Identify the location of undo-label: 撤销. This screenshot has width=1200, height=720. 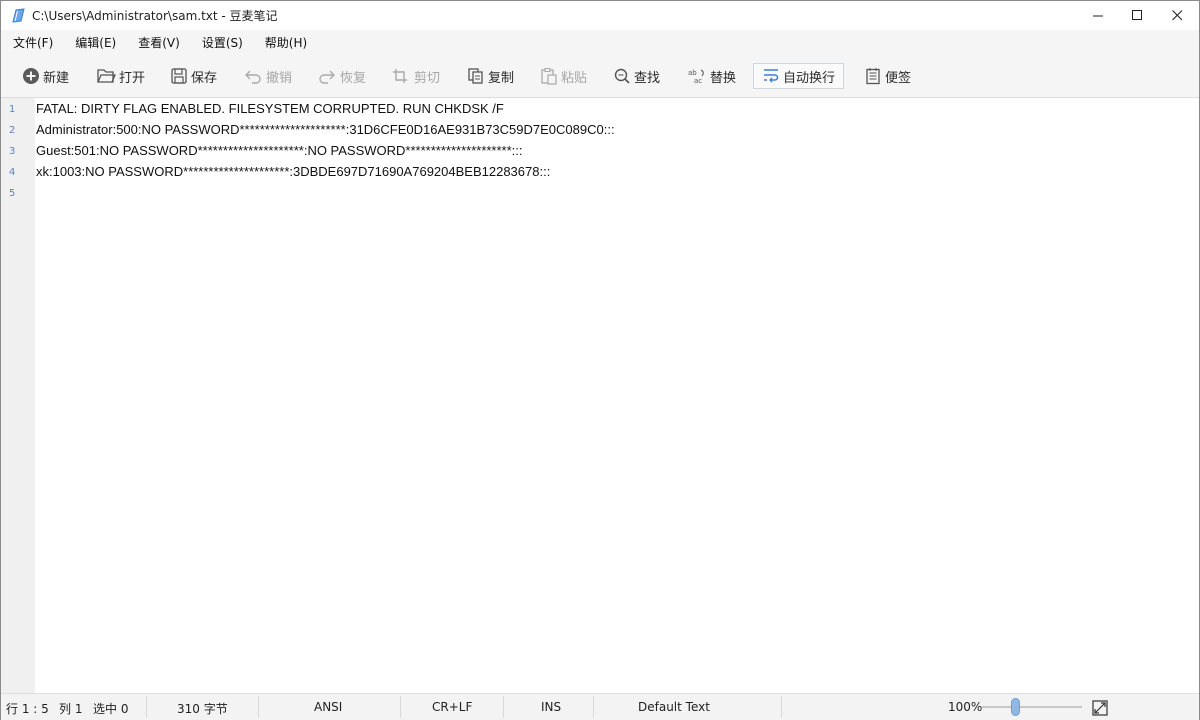
(279, 78).